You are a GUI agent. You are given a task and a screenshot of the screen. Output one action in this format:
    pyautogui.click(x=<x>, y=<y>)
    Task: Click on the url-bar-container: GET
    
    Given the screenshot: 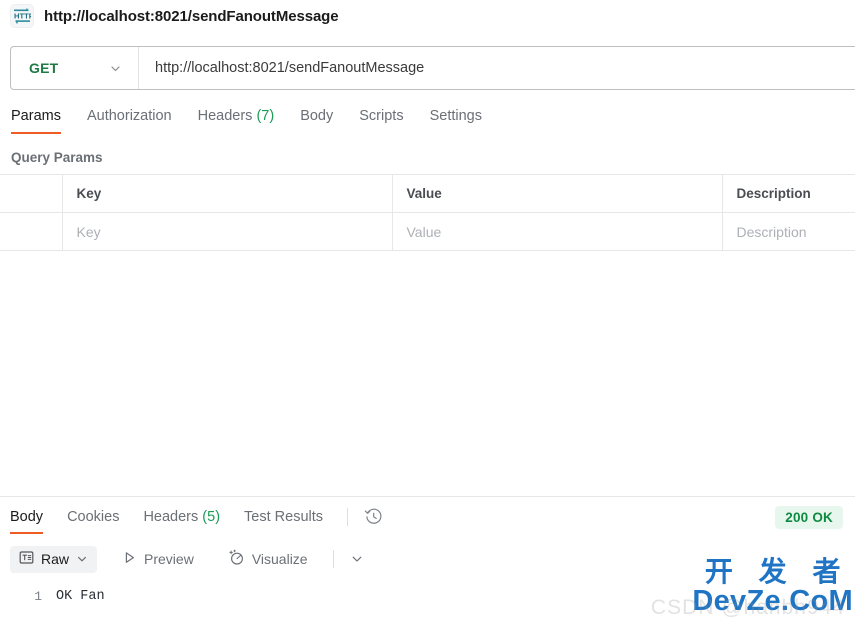 What is the action you would take?
    pyautogui.click(x=427, y=61)
    